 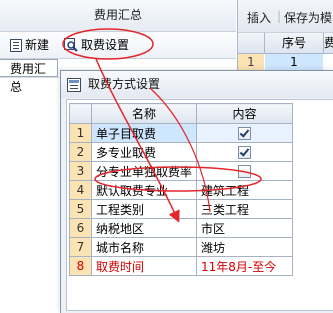 I want to click on setting-name: 默认取费专业, so click(x=144, y=190).